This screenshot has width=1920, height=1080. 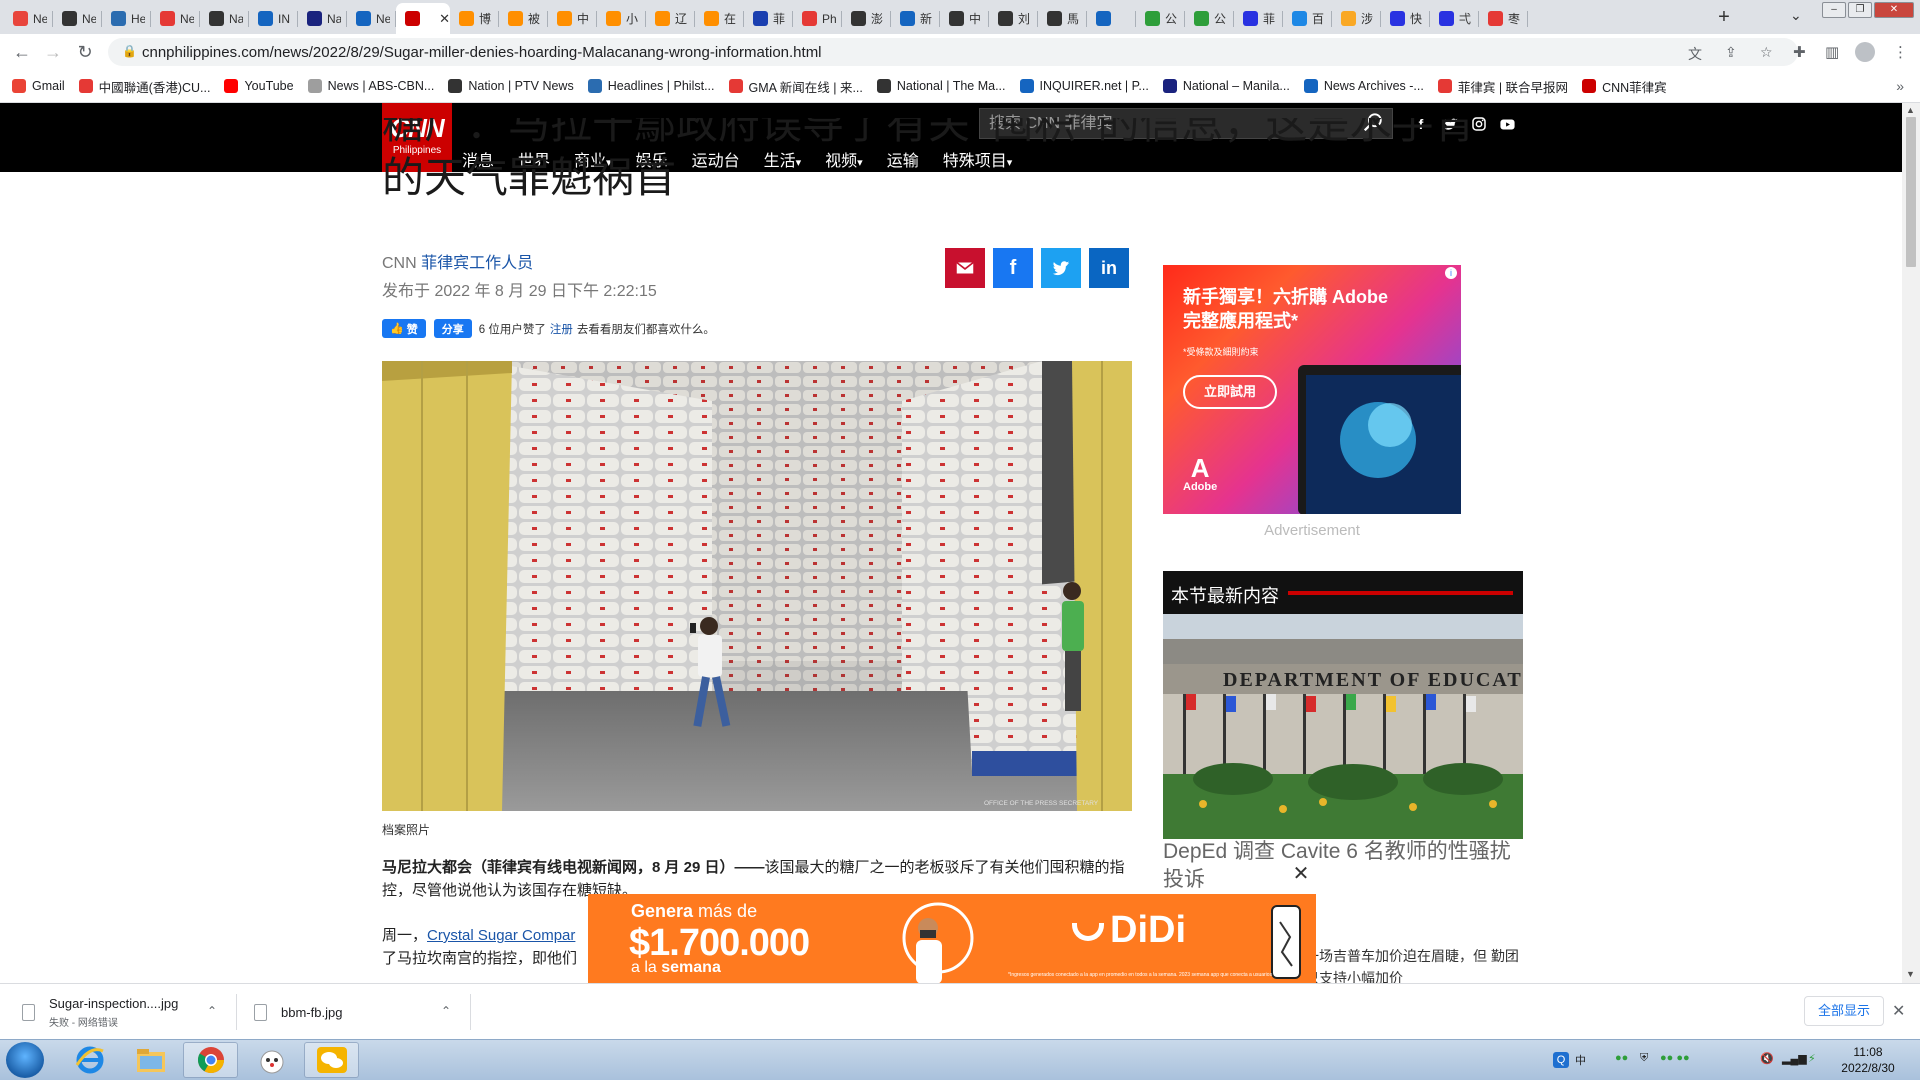 What do you see at coordinates (1062, 18) in the screenshot?
I see `browser-tab: 馬` at bounding box center [1062, 18].